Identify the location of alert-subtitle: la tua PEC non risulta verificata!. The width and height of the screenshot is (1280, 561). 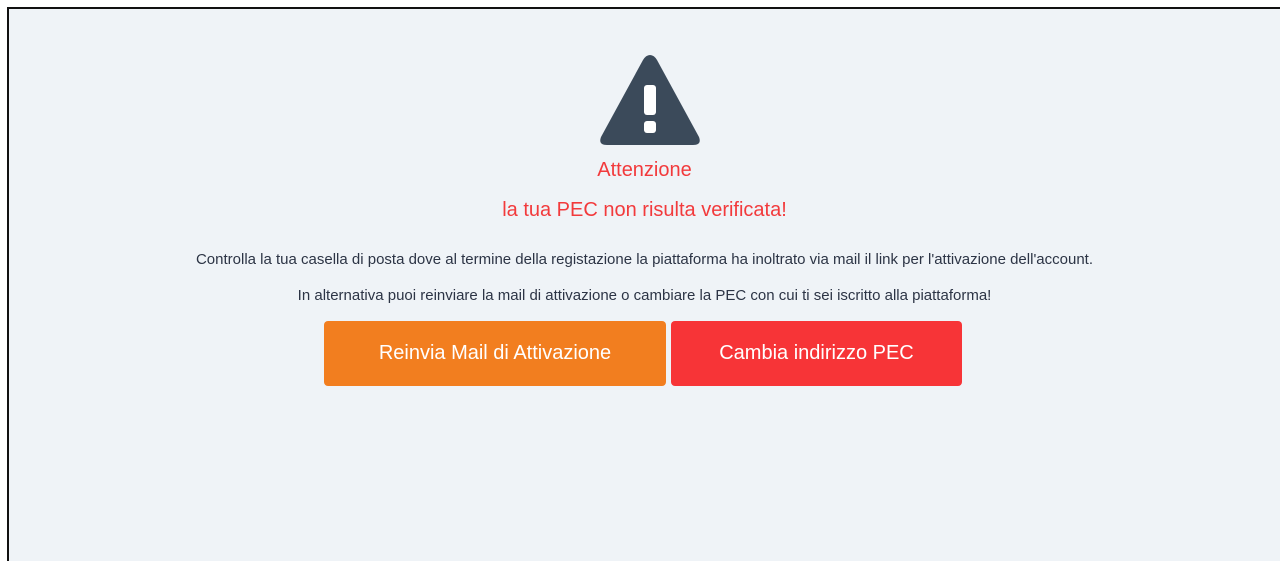
(644, 210).